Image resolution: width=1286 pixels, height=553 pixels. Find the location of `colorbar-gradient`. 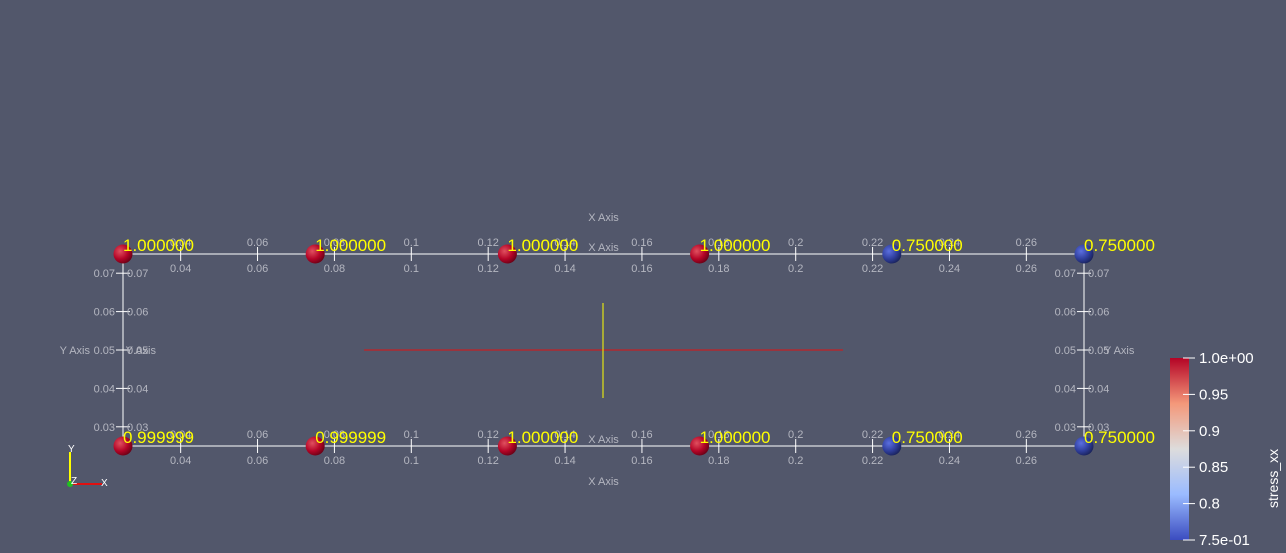

colorbar-gradient is located at coordinates (1179, 449).